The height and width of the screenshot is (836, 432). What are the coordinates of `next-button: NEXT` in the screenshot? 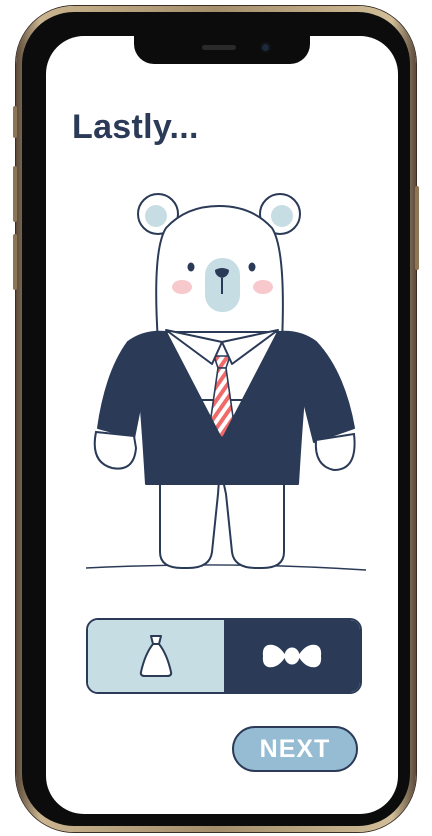 It's located at (295, 749).